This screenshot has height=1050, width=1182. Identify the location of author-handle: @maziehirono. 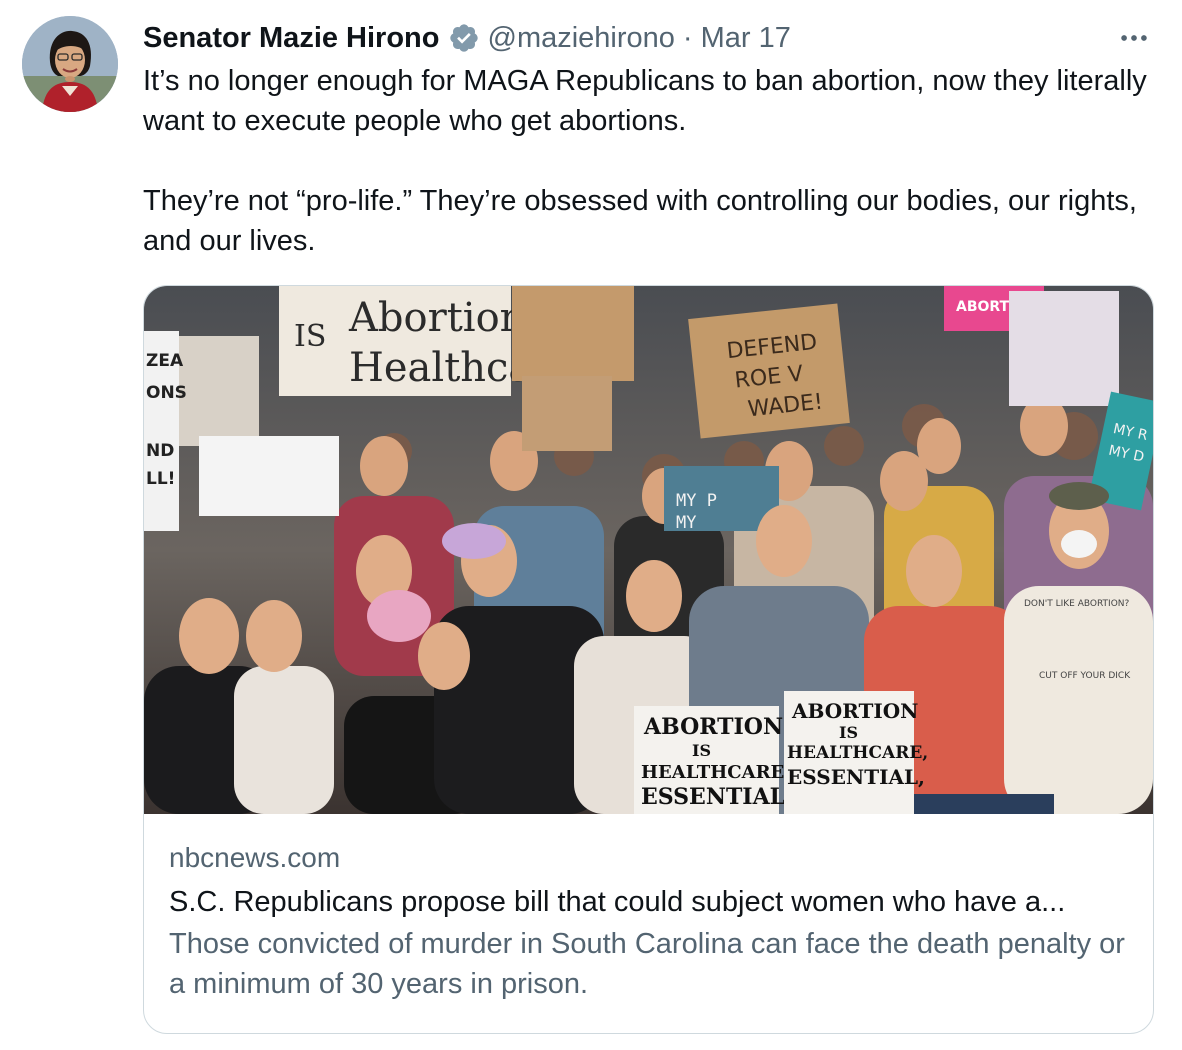
(581, 38).